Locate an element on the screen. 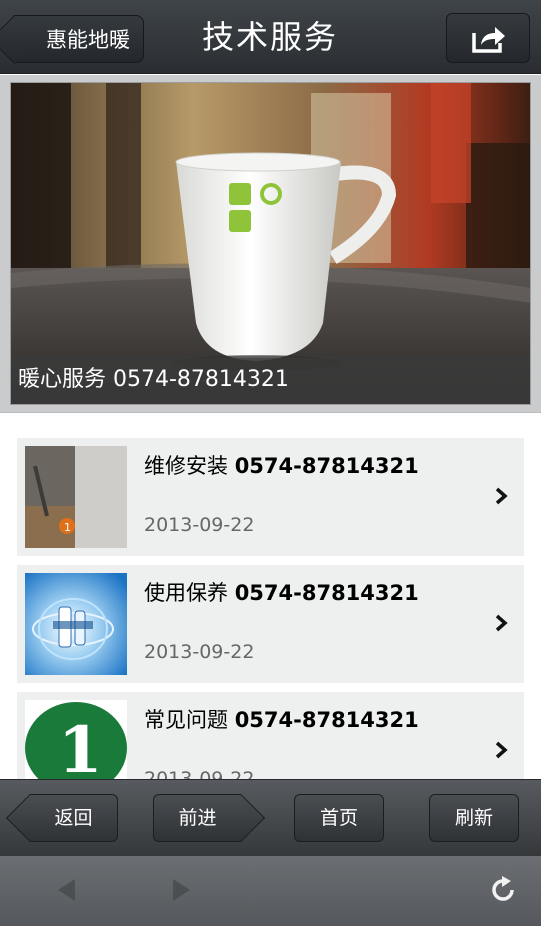  list-item-title-text: 常见问题 is located at coordinates (186, 720).